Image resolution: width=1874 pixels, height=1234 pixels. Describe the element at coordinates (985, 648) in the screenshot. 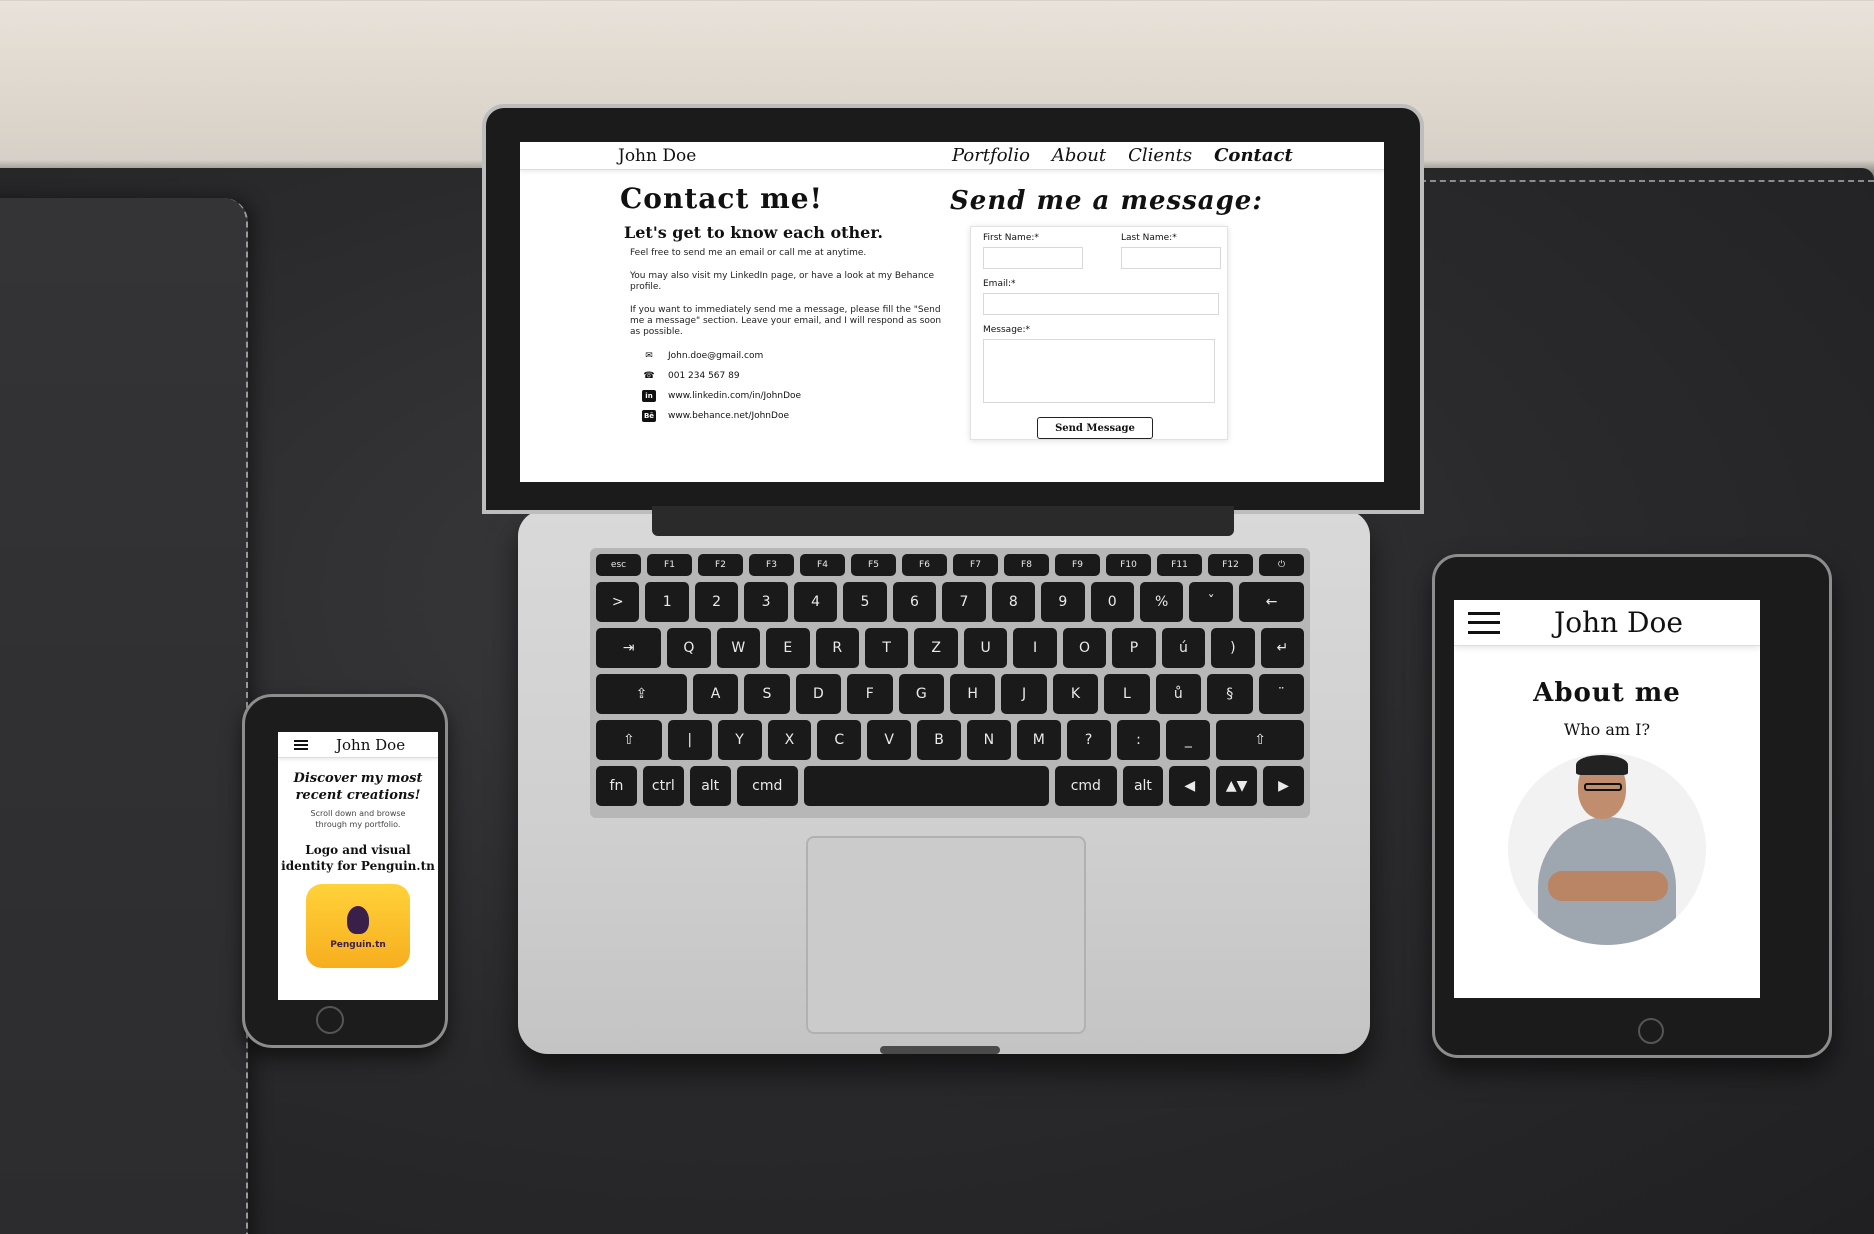

I see `key: U` at that location.